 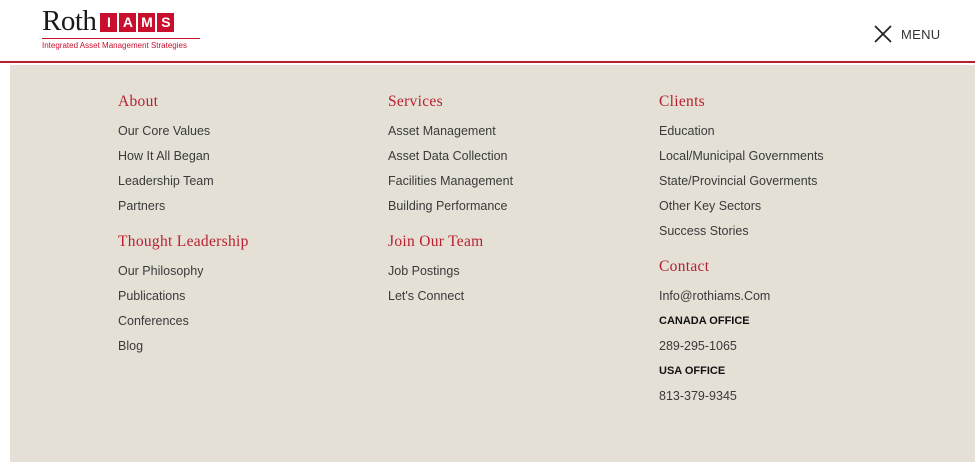 What do you see at coordinates (450, 242) in the screenshot?
I see `section-title-join-our-team: Join Our Team` at bounding box center [450, 242].